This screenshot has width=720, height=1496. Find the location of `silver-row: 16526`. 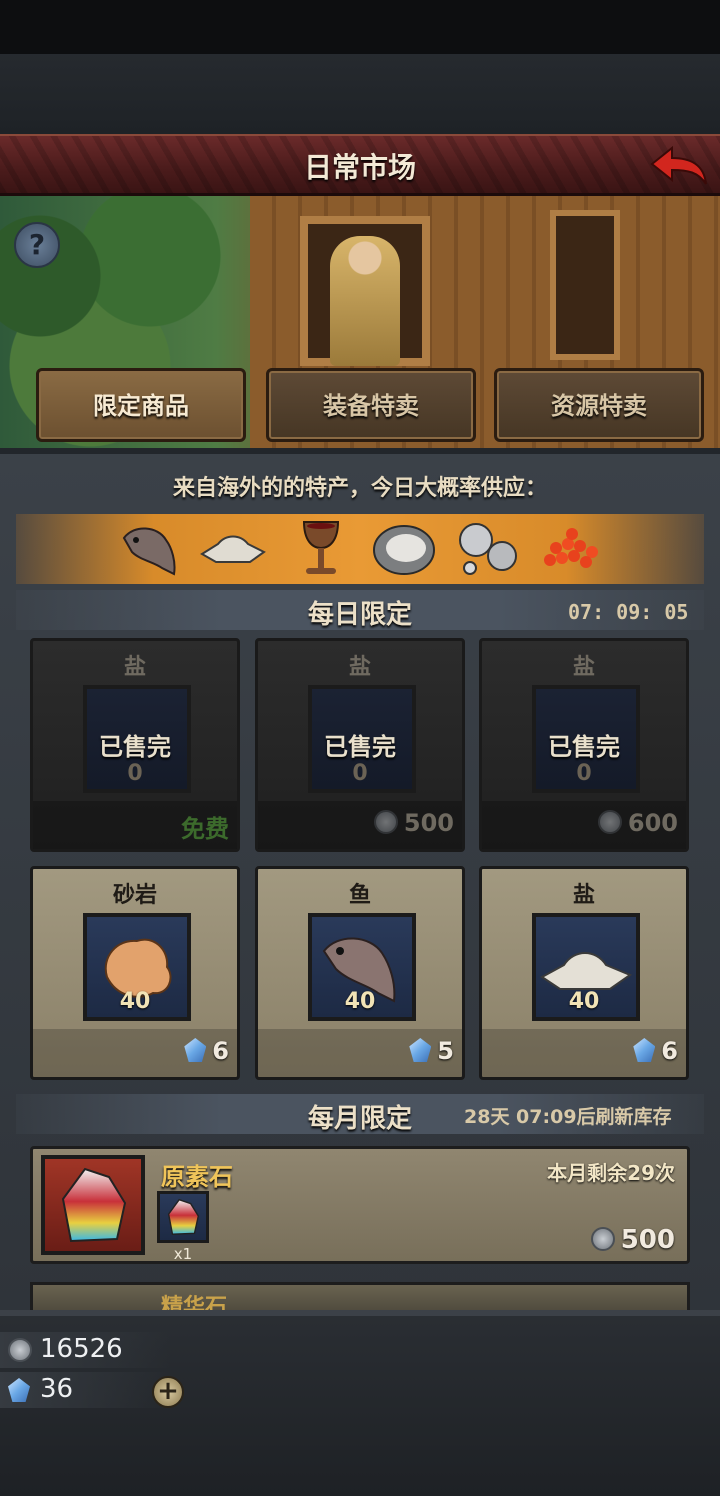

silver-row: 16526 is located at coordinates (85, 1350).